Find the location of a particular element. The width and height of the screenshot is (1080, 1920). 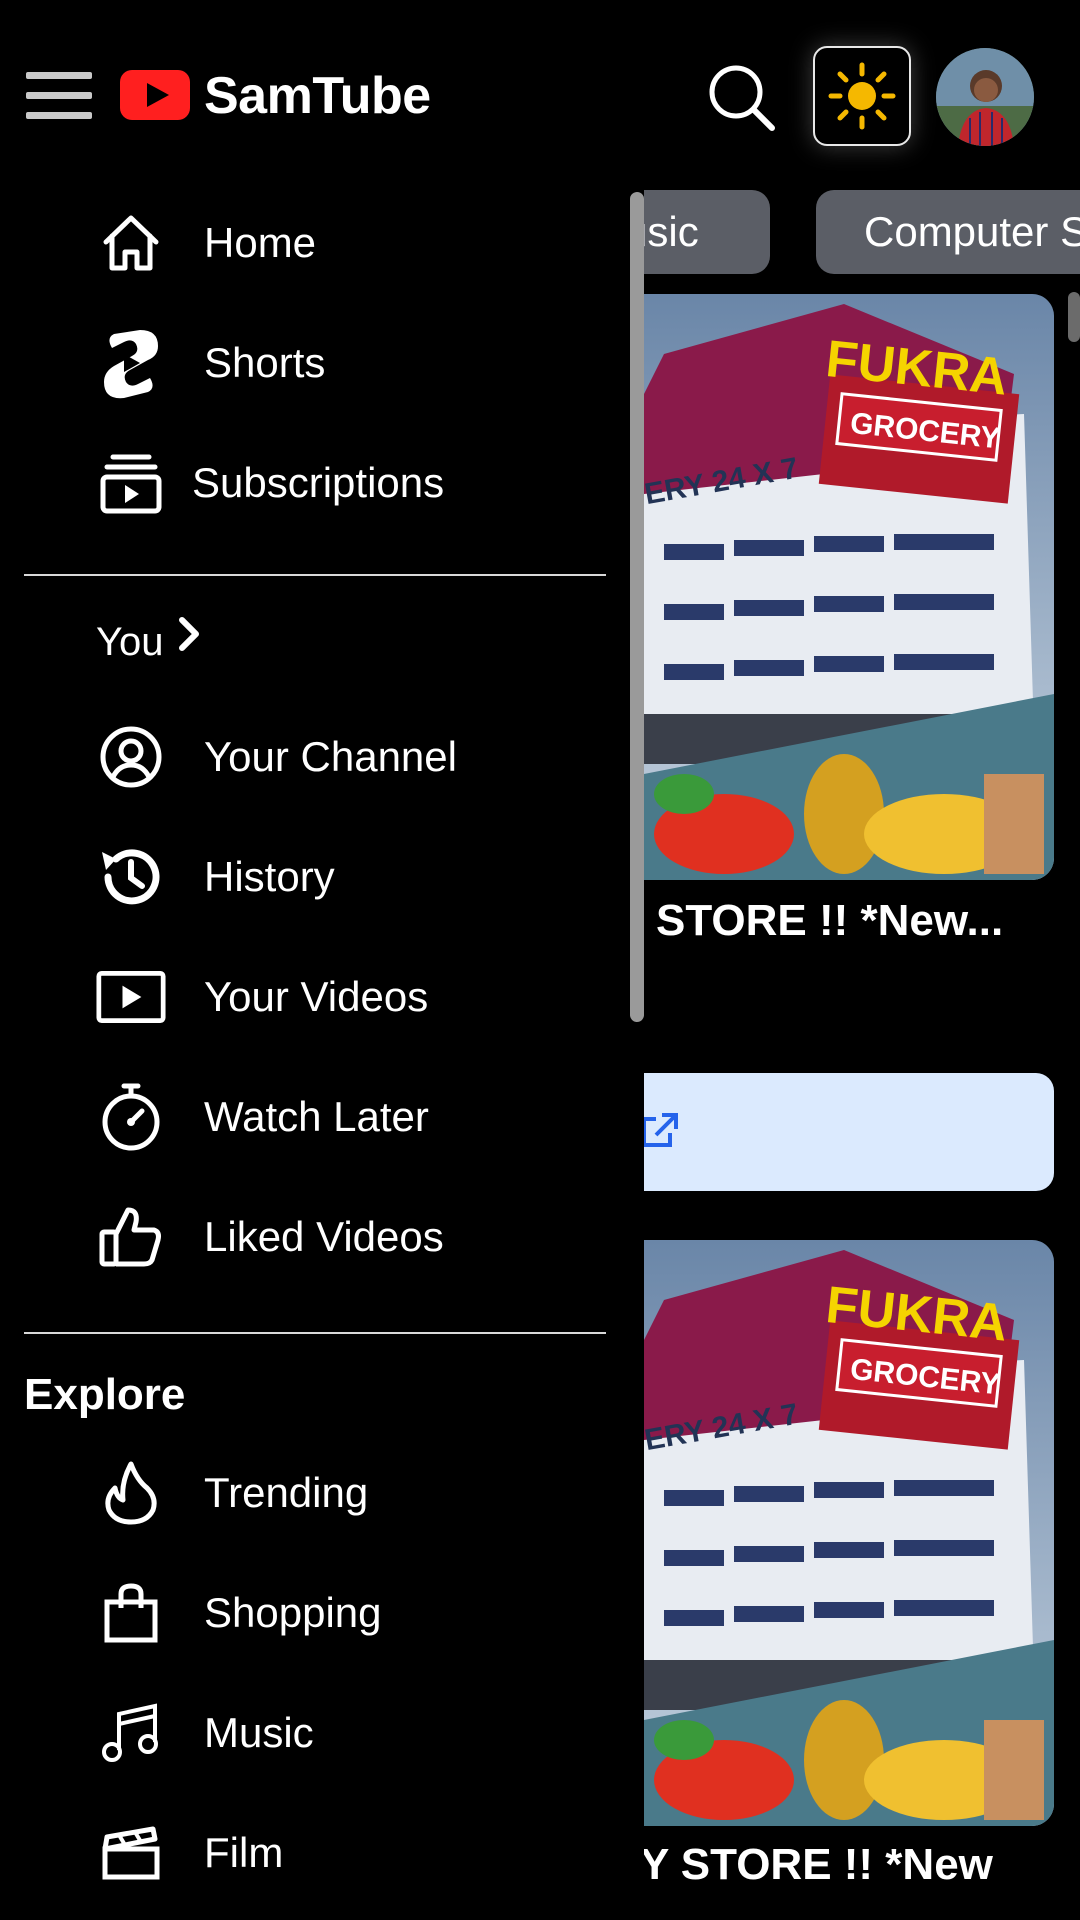

sidebar-item-label: Home is located at coordinates (260, 242).